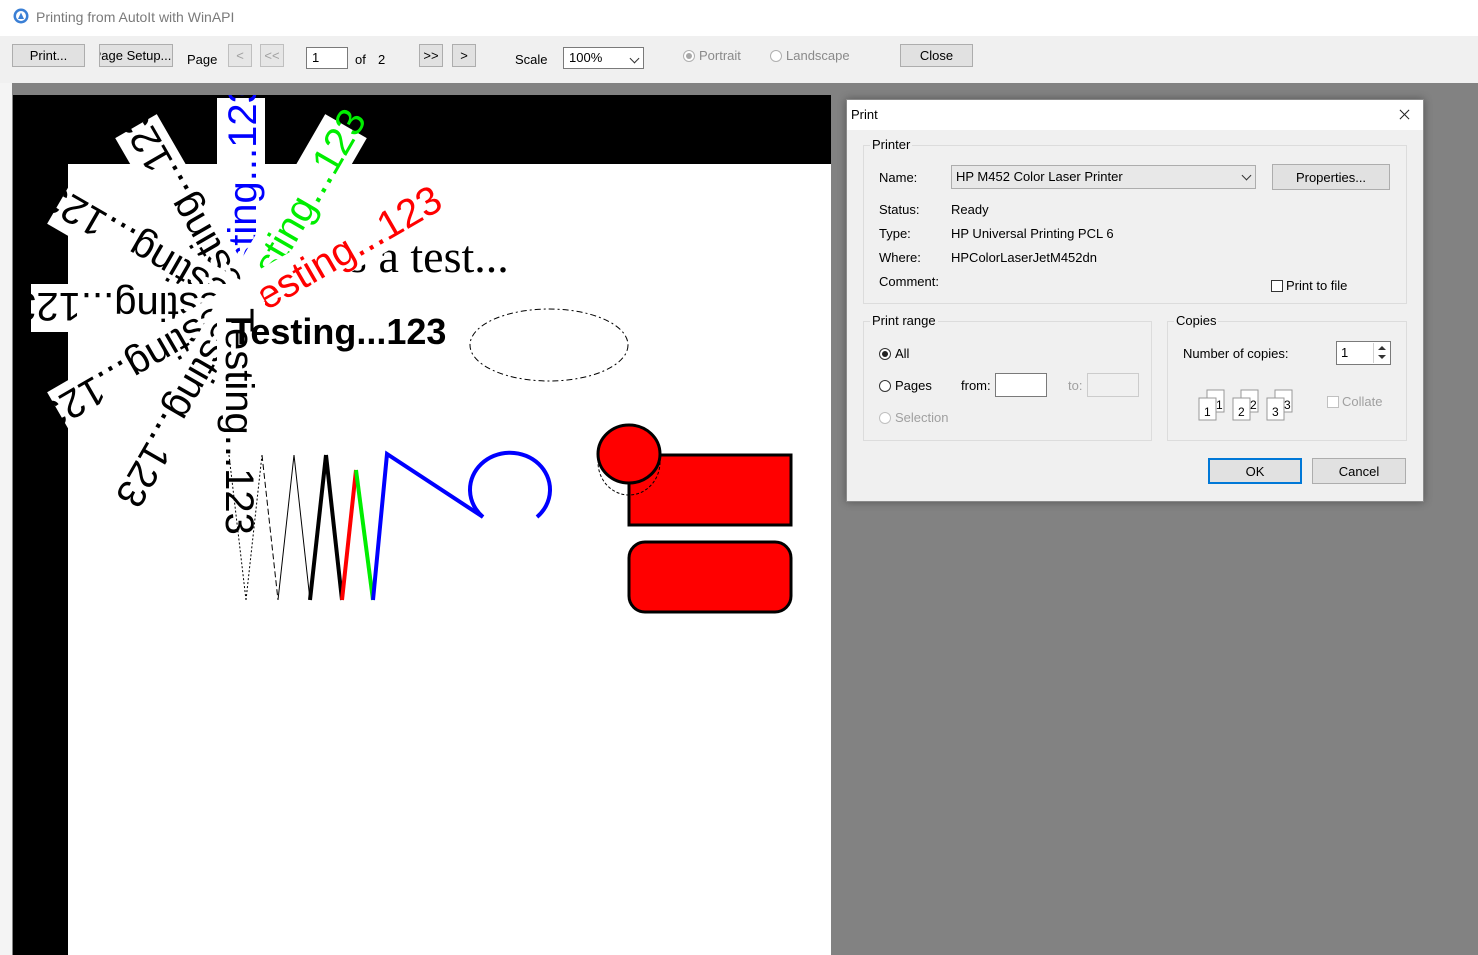 Image resolution: width=1478 pixels, height=955 pixels. I want to click on close-button: Close, so click(936, 55).